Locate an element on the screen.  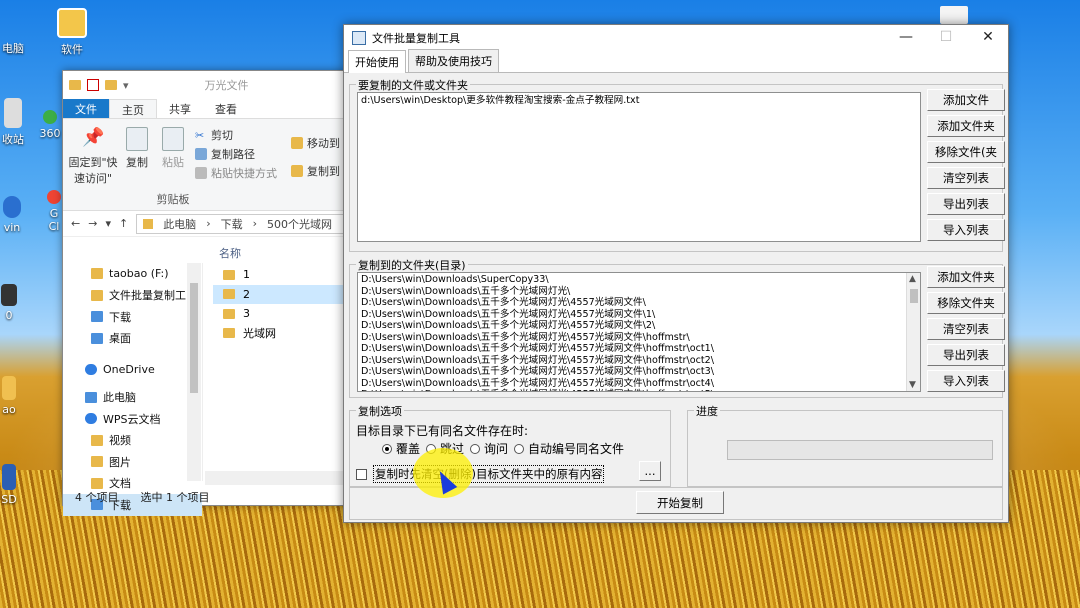
nav-item: 下载 is located at coordinates (132, 317).